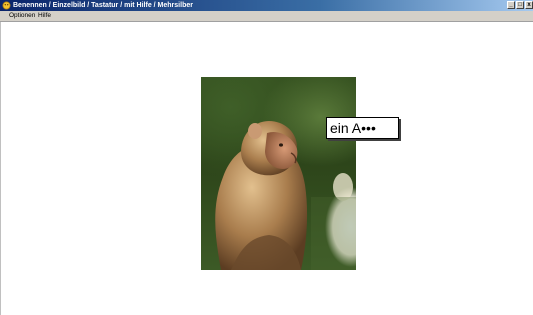 This screenshot has width=533, height=315. I want to click on window-frame, so click(0, 168).